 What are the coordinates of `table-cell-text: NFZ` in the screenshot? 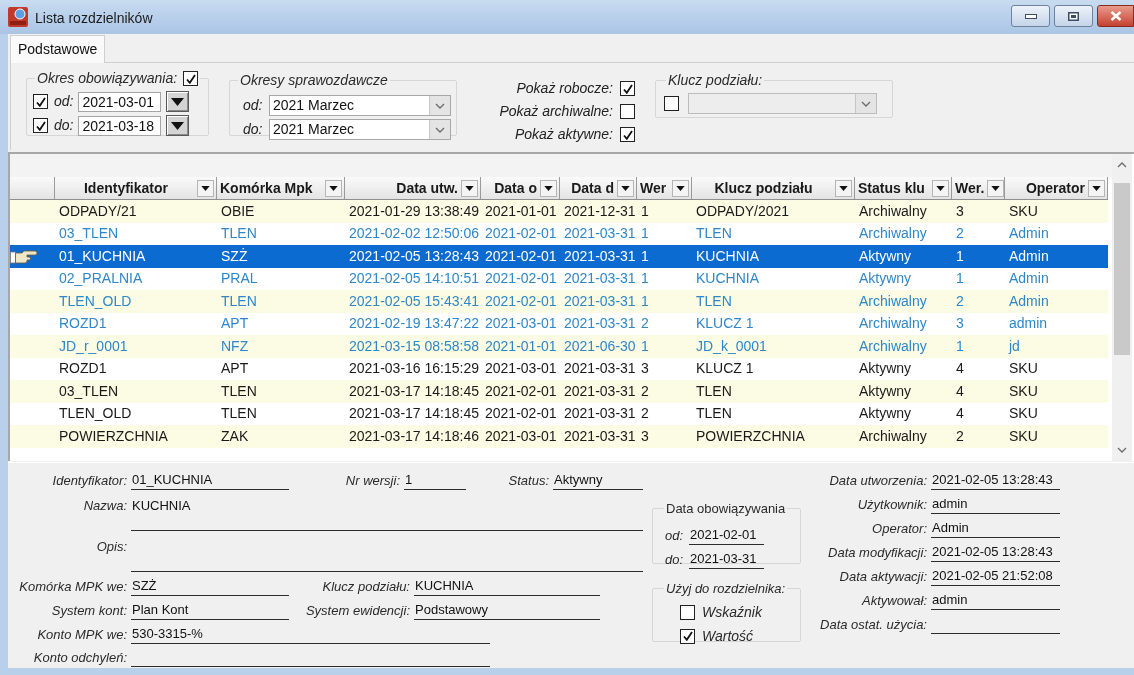 It's located at (235, 346).